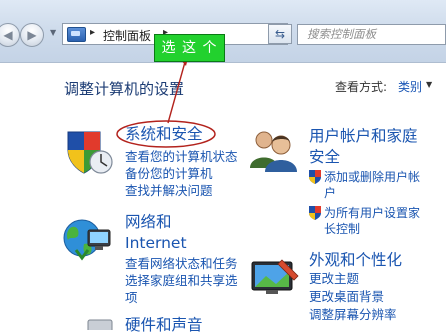 The height and width of the screenshot is (336, 446). What do you see at coordinates (346, 297) in the screenshot?
I see `link-change-desktop-background: 更改桌面背景` at bounding box center [346, 297].